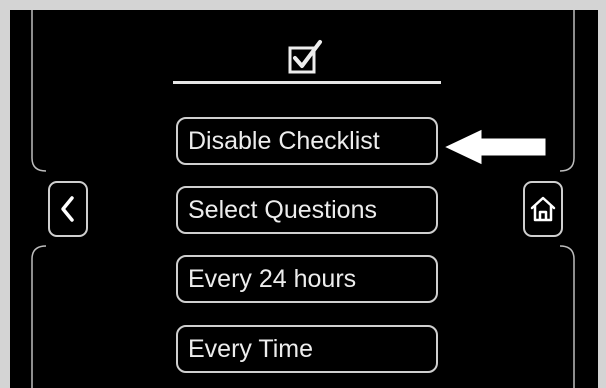  I want to click on every-time-button: Every Time, so click(307, 349).